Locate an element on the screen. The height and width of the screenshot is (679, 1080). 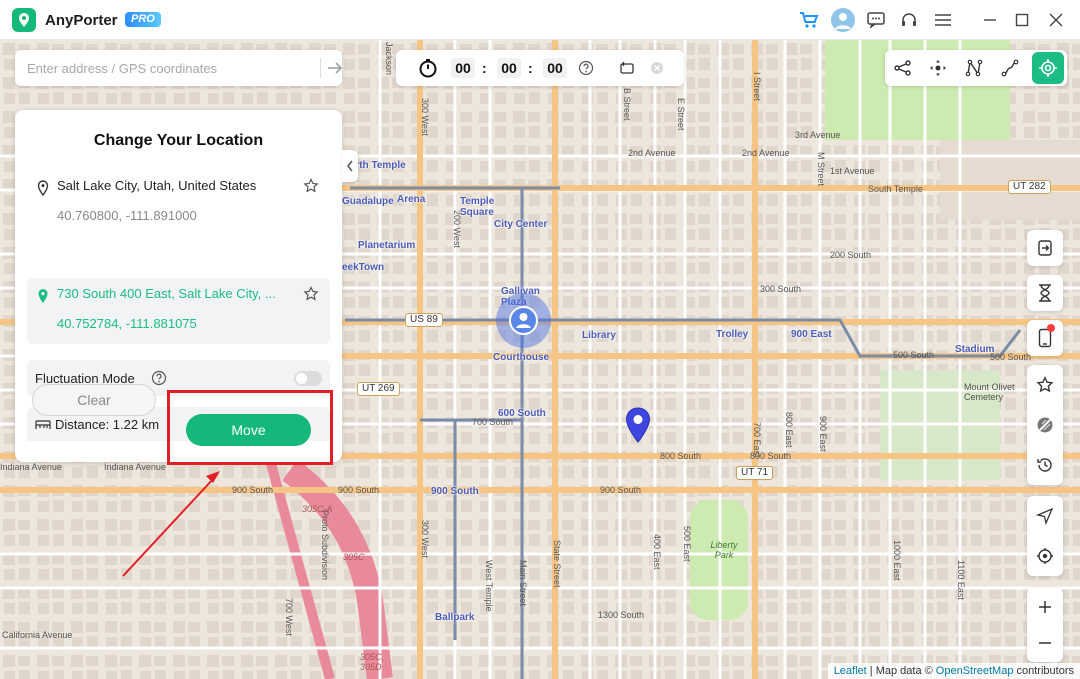
zoom-out-icon is located at coordinates (1045, 643).